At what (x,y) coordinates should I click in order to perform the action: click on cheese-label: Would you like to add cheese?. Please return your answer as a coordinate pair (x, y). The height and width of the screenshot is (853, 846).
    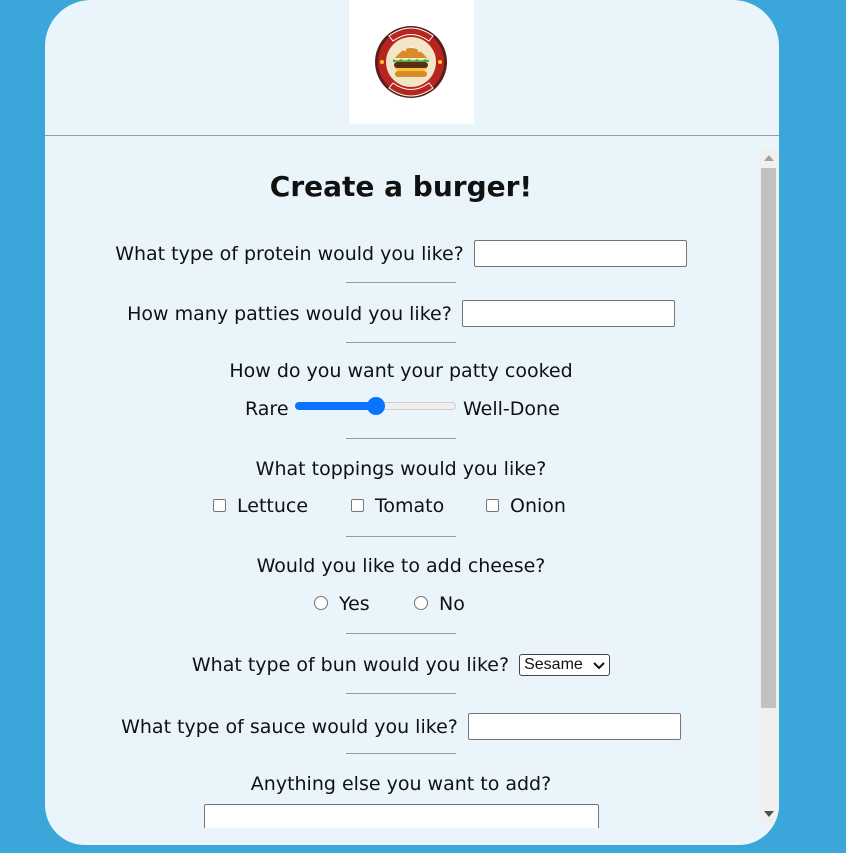
    Looking at the image, I should click on (401, 566).